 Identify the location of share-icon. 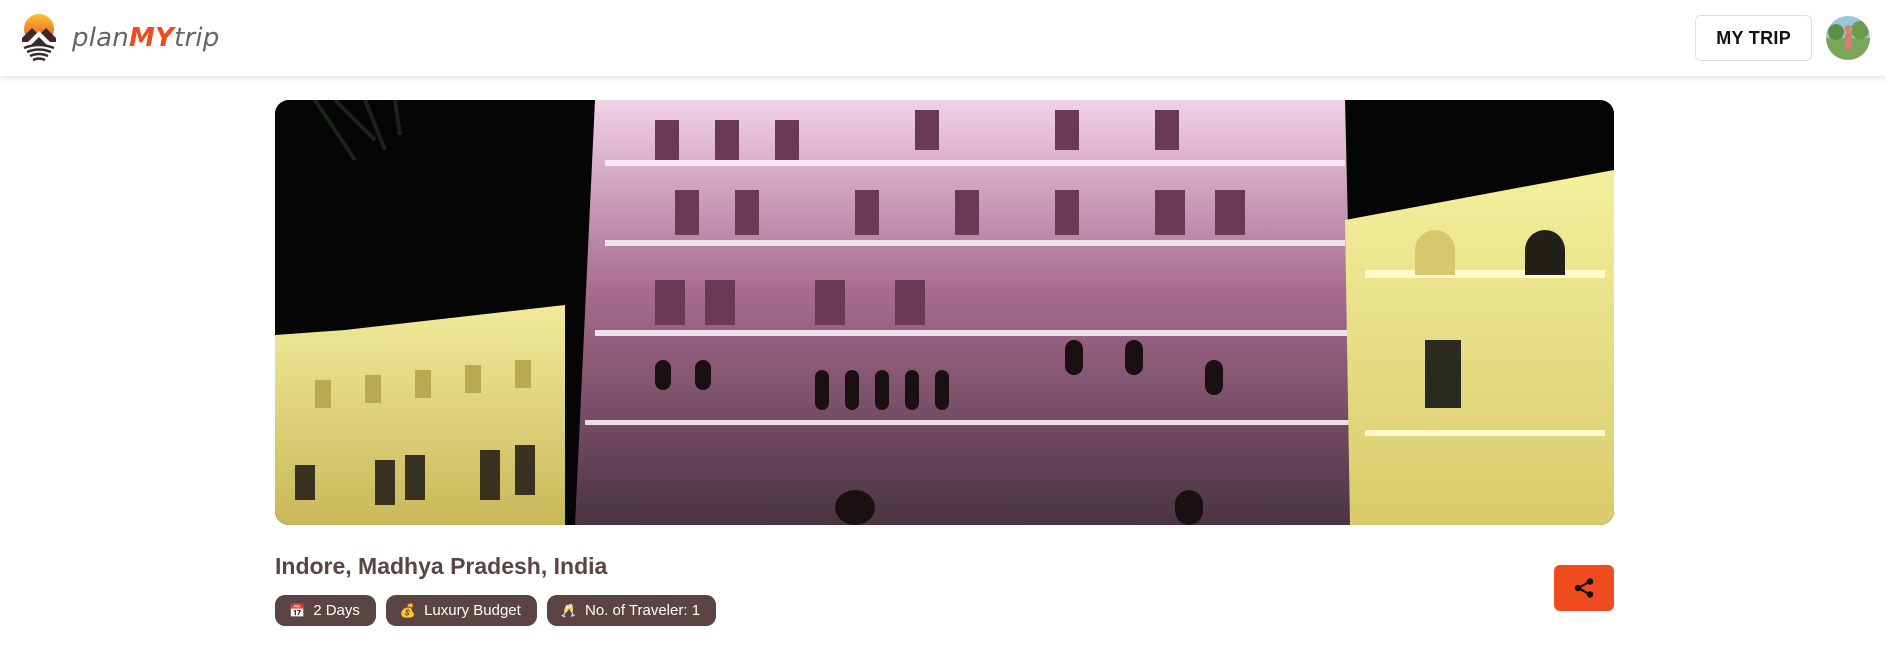
(1584, 588).